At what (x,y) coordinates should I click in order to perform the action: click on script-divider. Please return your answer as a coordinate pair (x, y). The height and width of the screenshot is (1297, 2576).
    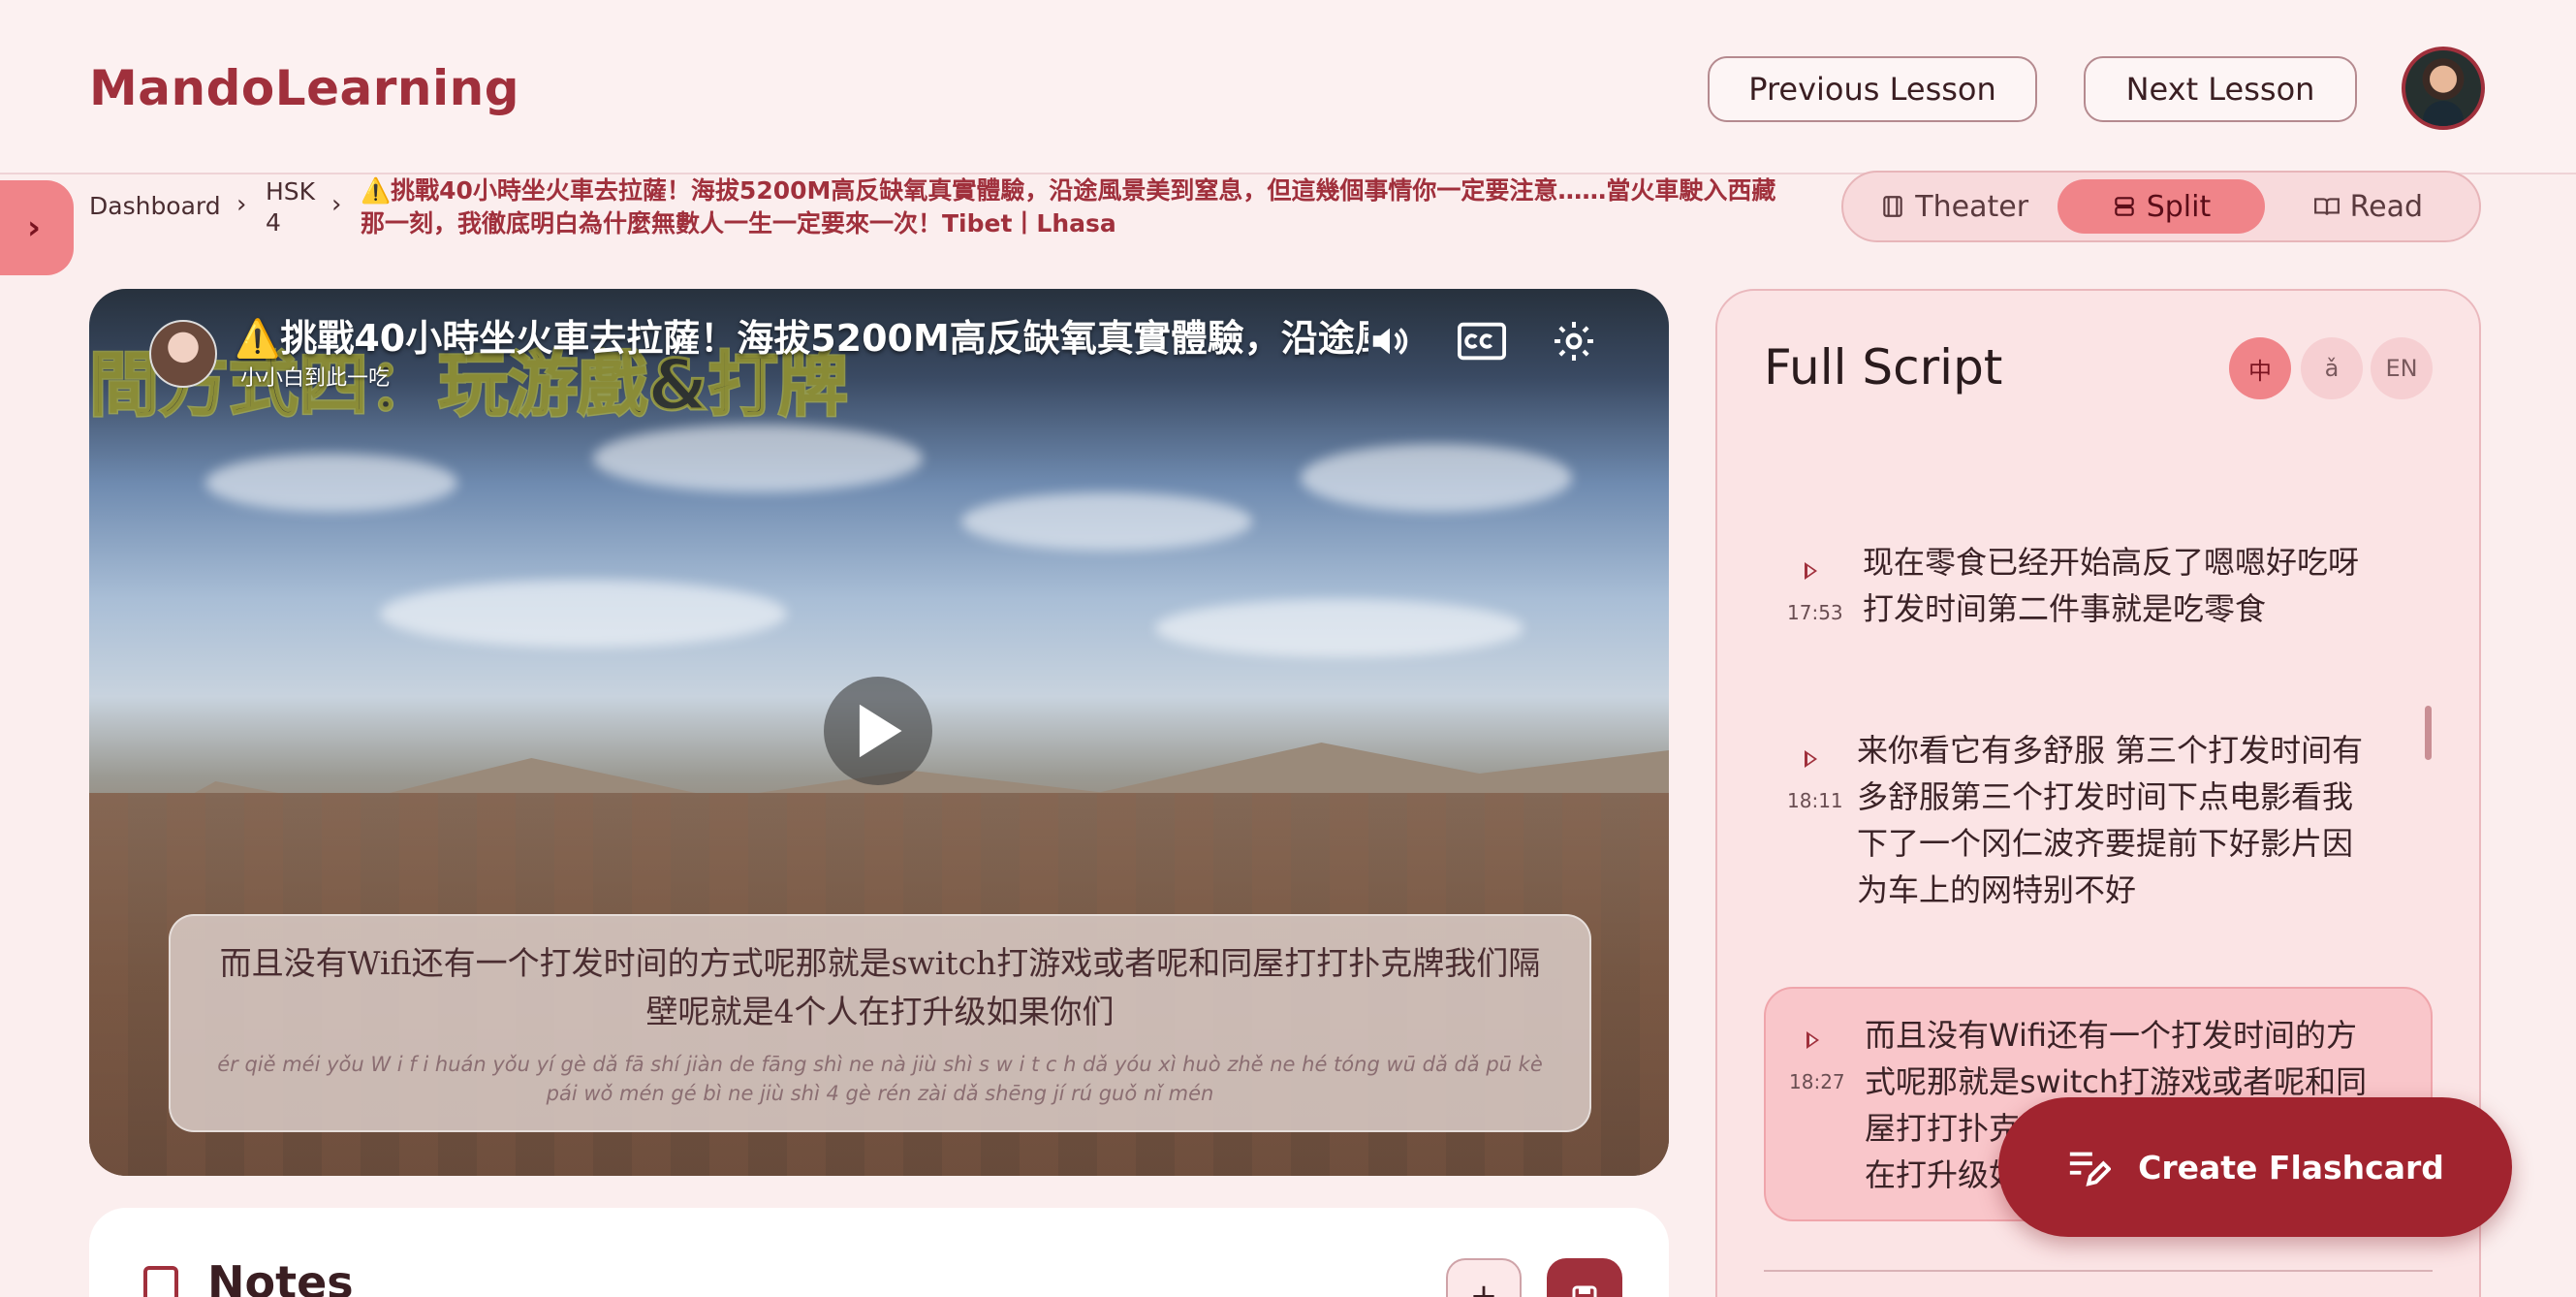
    Looking at the image, I should click on (2098, 1271).